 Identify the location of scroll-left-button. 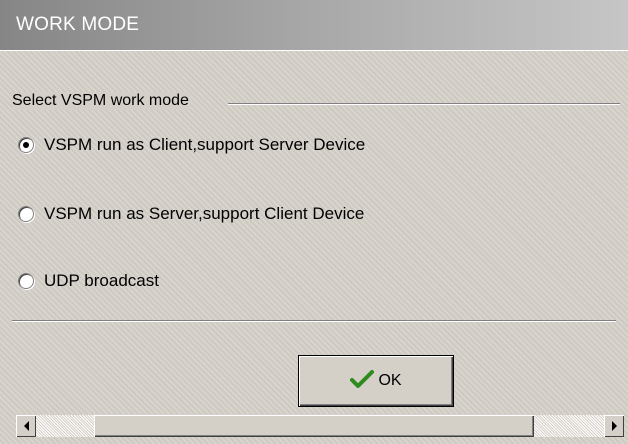
(26, 426).